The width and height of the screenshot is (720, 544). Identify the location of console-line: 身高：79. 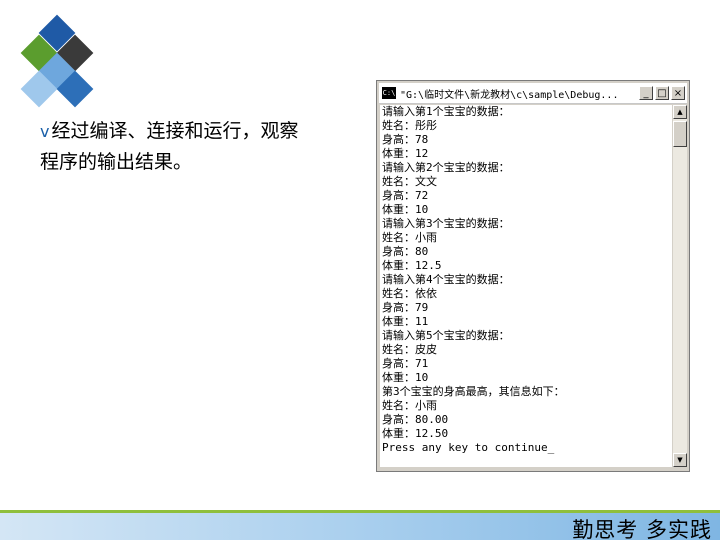
(405, 307).